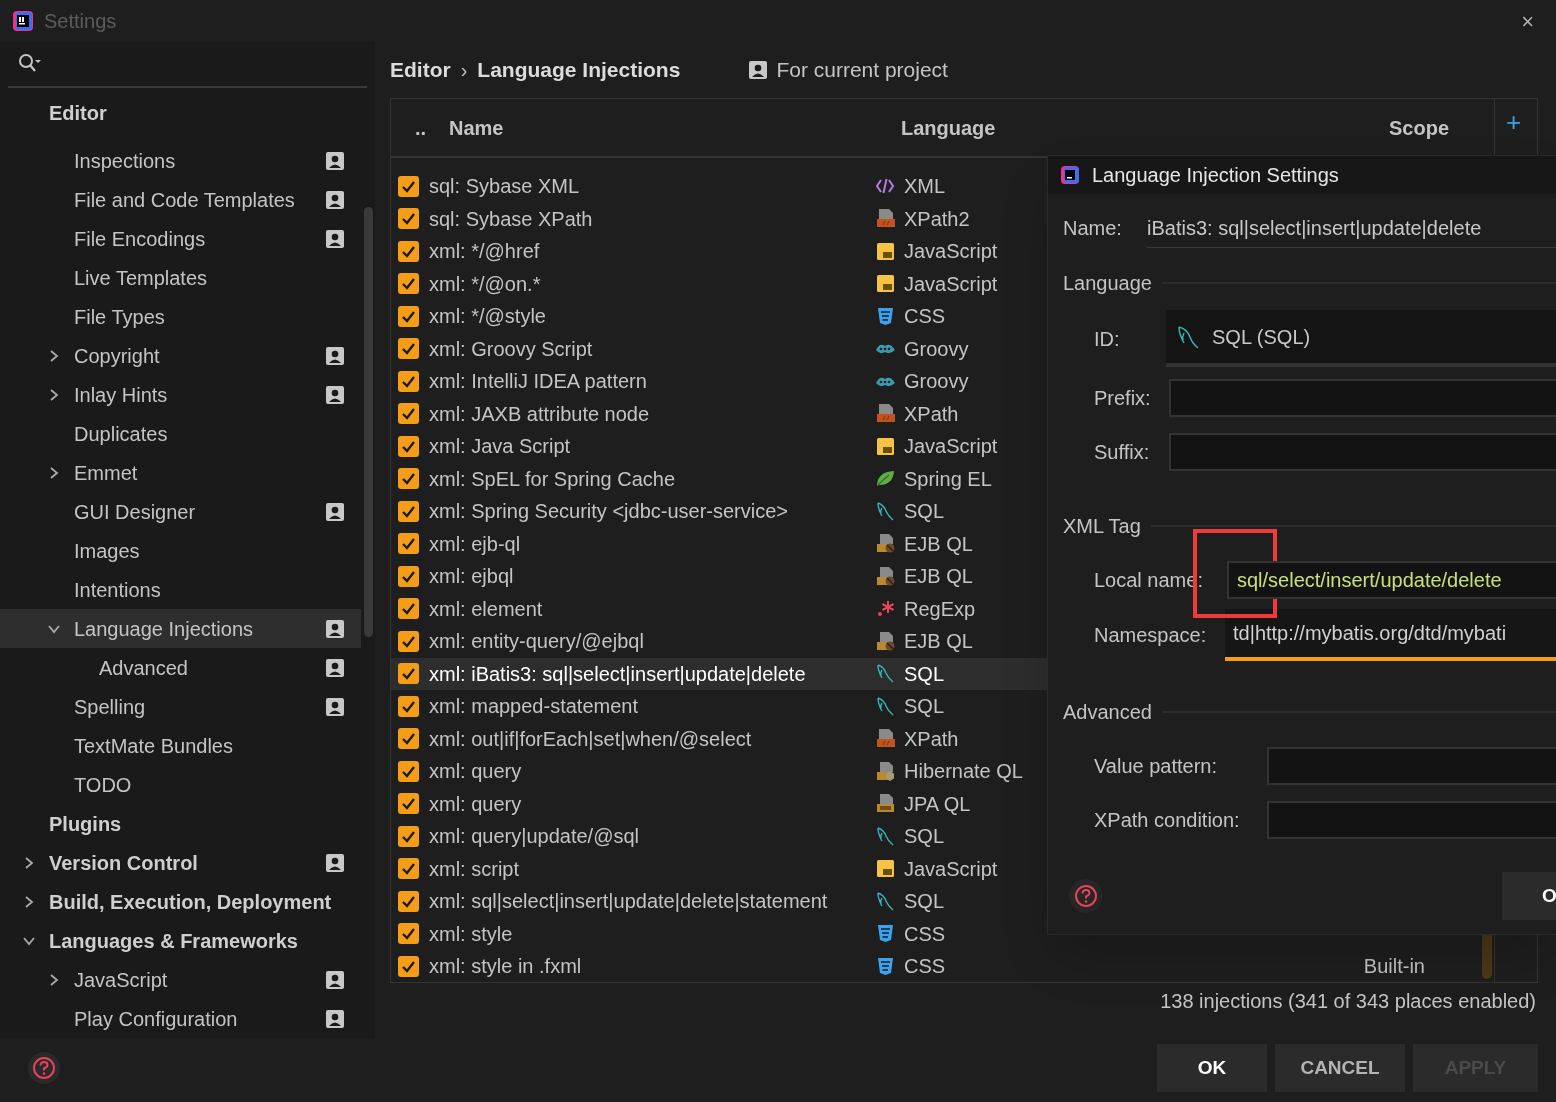 The width and height of the screenshot is (1556, 1102). What do you see at coordinates (1156, 766) in the screenshot?
I see `field-label: Value pattern:` at bounding box center [1156, 766].